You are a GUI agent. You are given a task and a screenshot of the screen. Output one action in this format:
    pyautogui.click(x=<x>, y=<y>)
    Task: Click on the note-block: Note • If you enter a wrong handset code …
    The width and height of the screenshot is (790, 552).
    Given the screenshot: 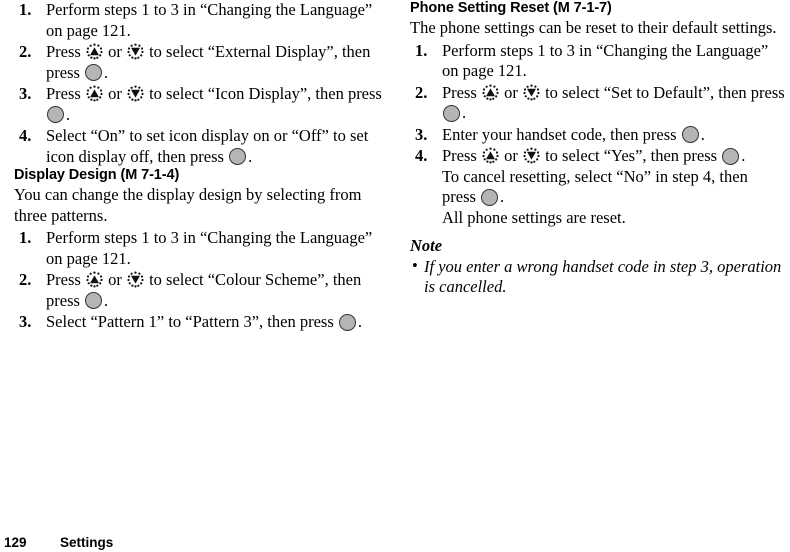 What is the action you would take?
    pyautogui.click(x=597, y=267)
    